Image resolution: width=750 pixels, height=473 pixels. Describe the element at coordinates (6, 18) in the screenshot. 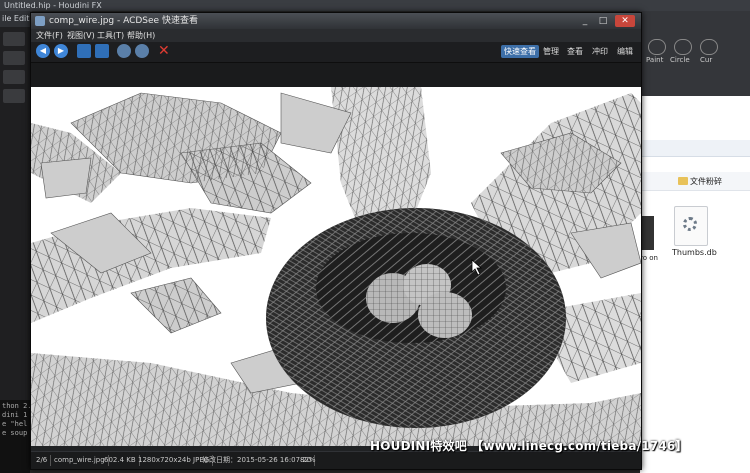

I see `houdini-menu-file: ile` at that location.